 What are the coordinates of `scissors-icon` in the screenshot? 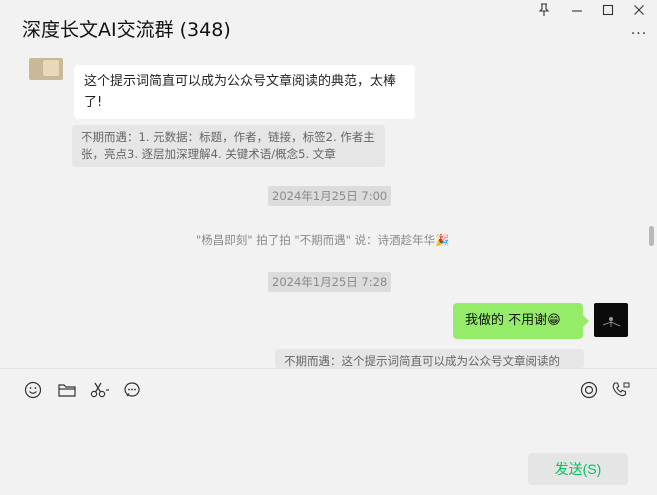 It's located at (100, 390).